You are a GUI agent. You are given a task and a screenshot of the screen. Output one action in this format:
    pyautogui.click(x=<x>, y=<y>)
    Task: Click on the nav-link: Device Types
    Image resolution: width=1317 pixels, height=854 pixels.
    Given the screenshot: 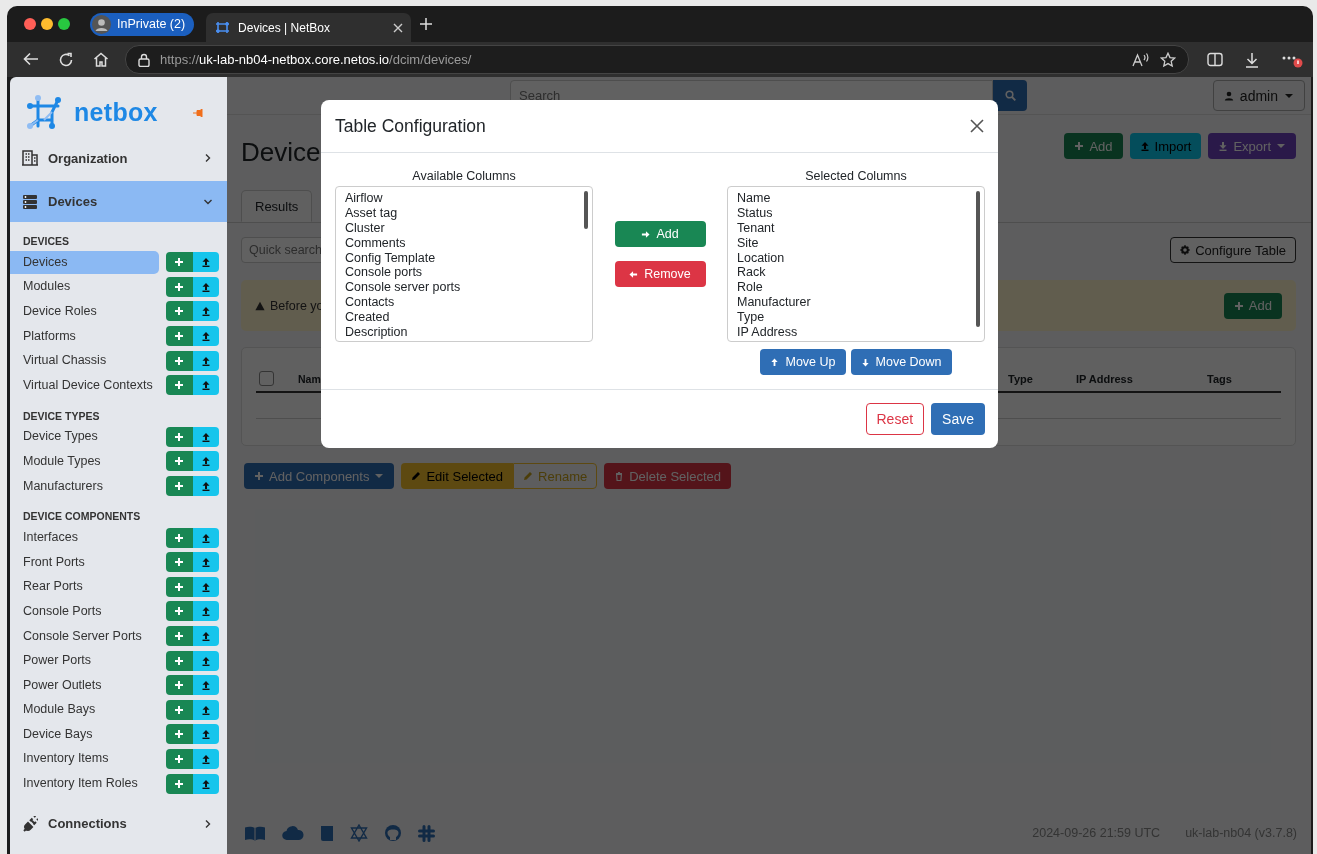 What is the action you would take?
    pyautogui.click(x=84, y=437)
    